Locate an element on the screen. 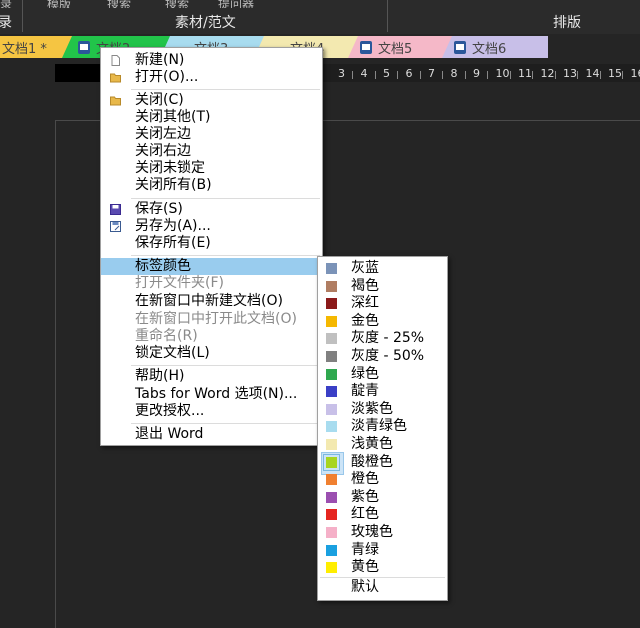 The width and height of the screenshot is (640, 628). menu-item-close-left: 关闭左边 is located at coordinates (211, 134).